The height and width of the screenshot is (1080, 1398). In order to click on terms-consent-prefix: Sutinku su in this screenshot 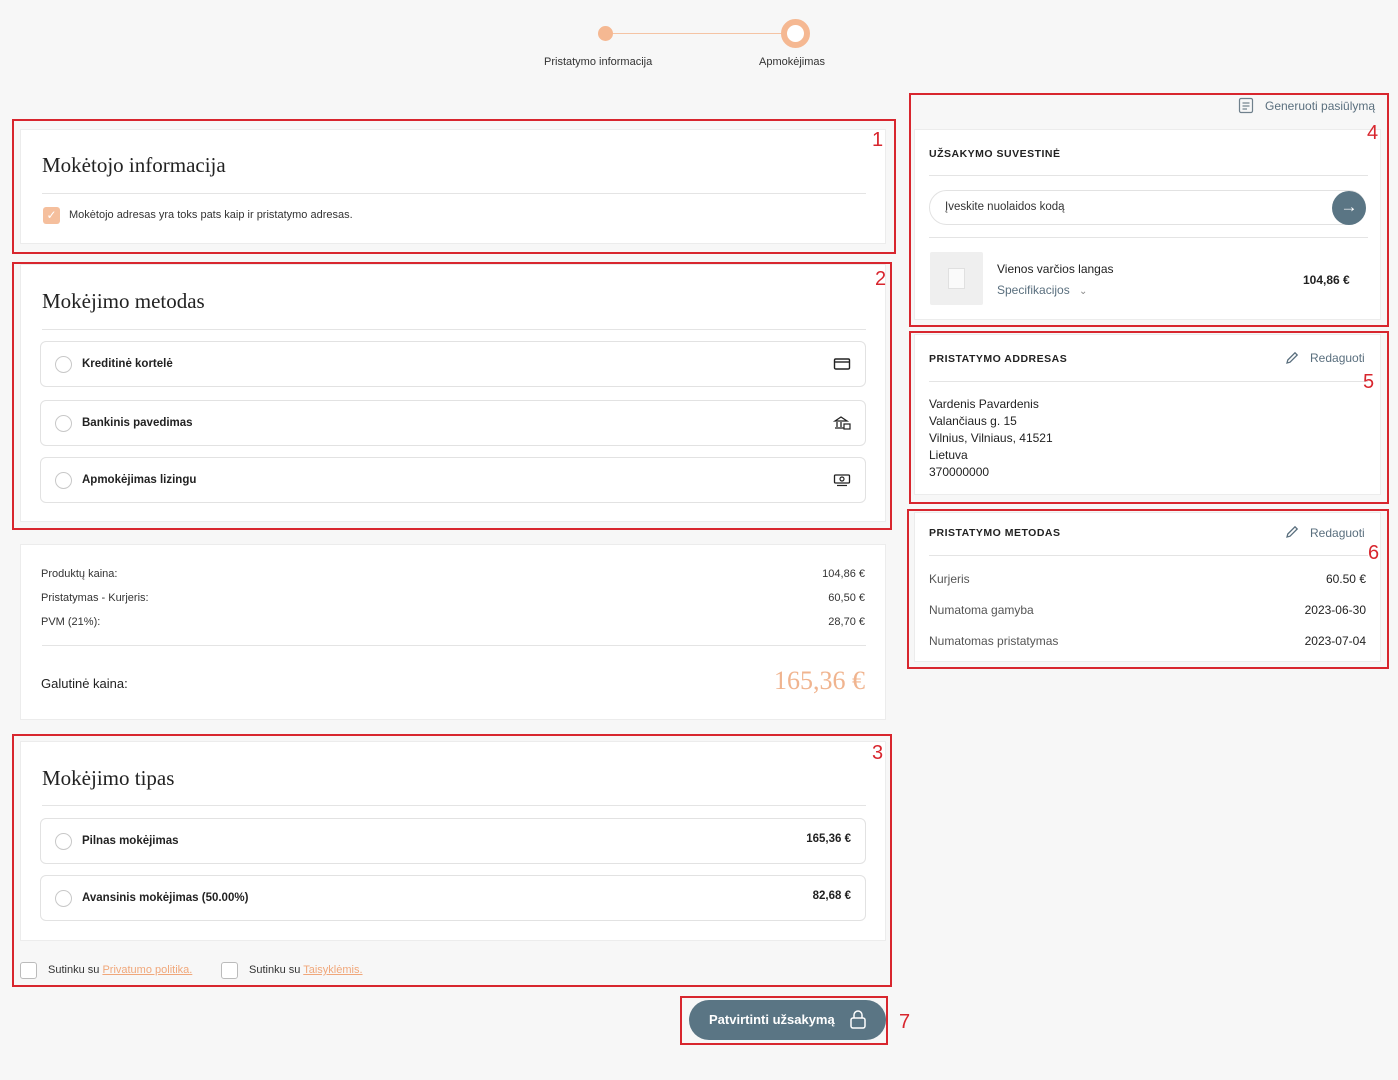, I will do `click(275, 970)`.